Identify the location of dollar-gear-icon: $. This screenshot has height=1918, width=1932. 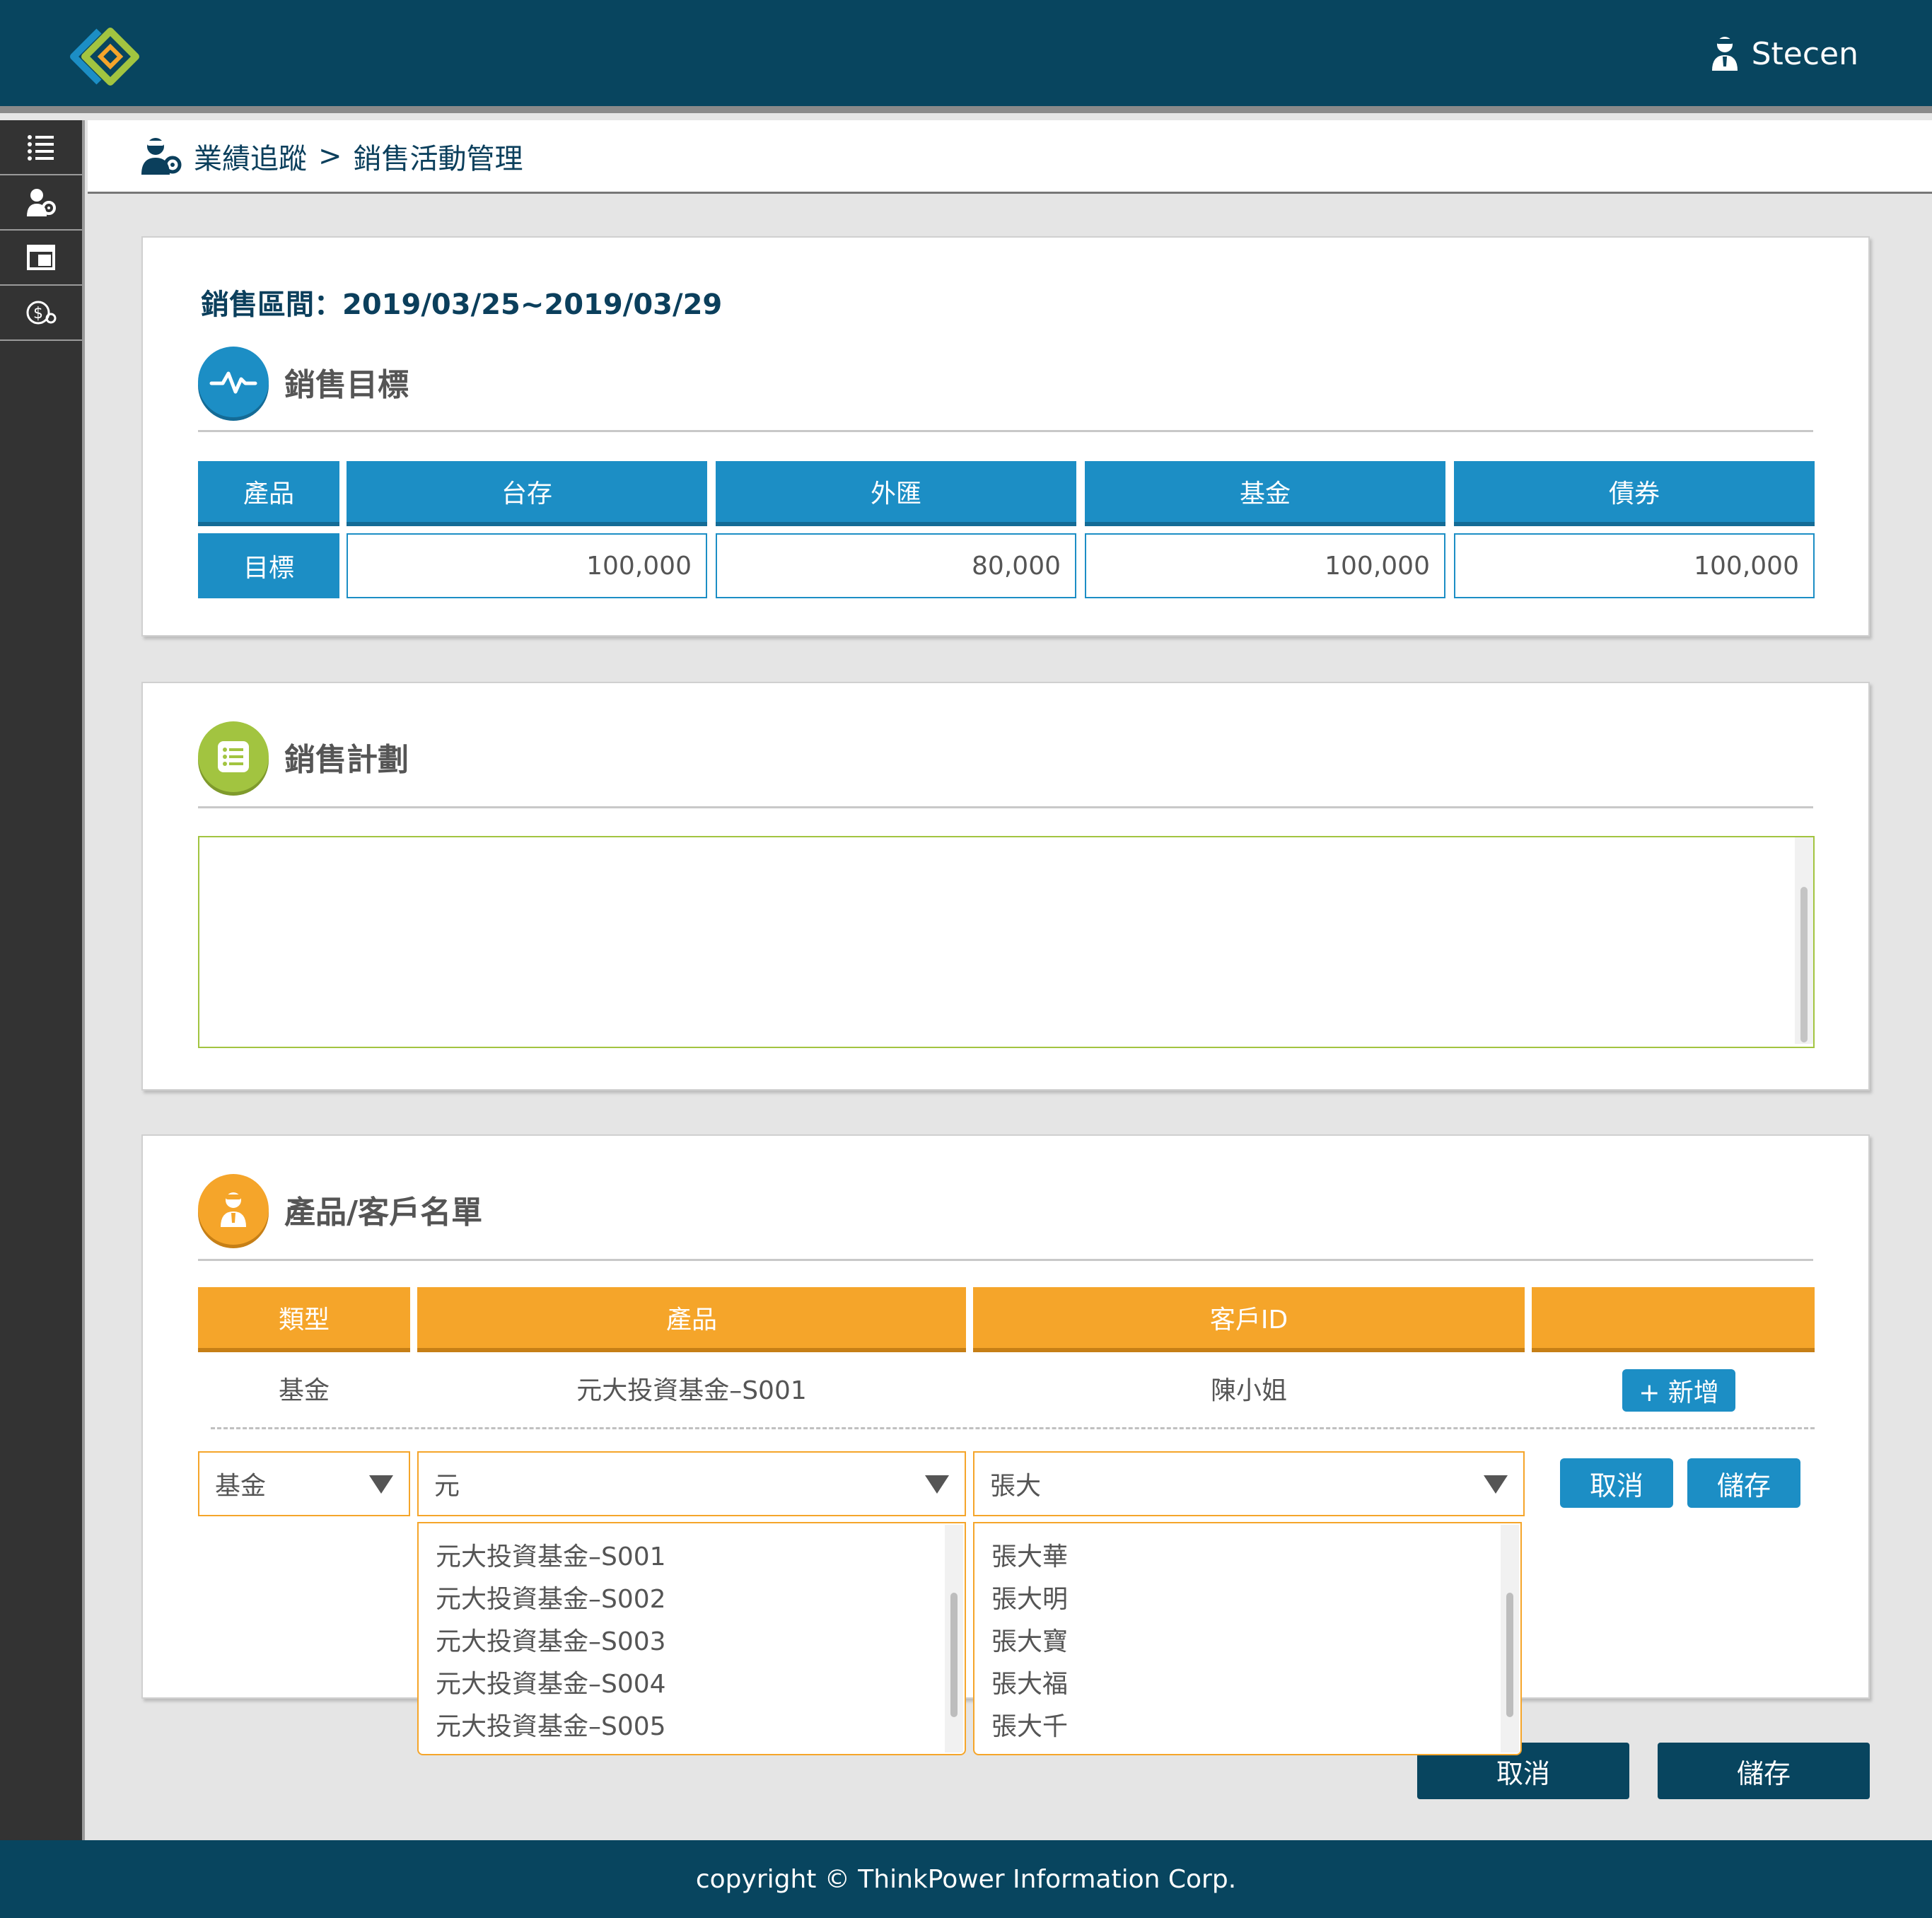
(41, 313).